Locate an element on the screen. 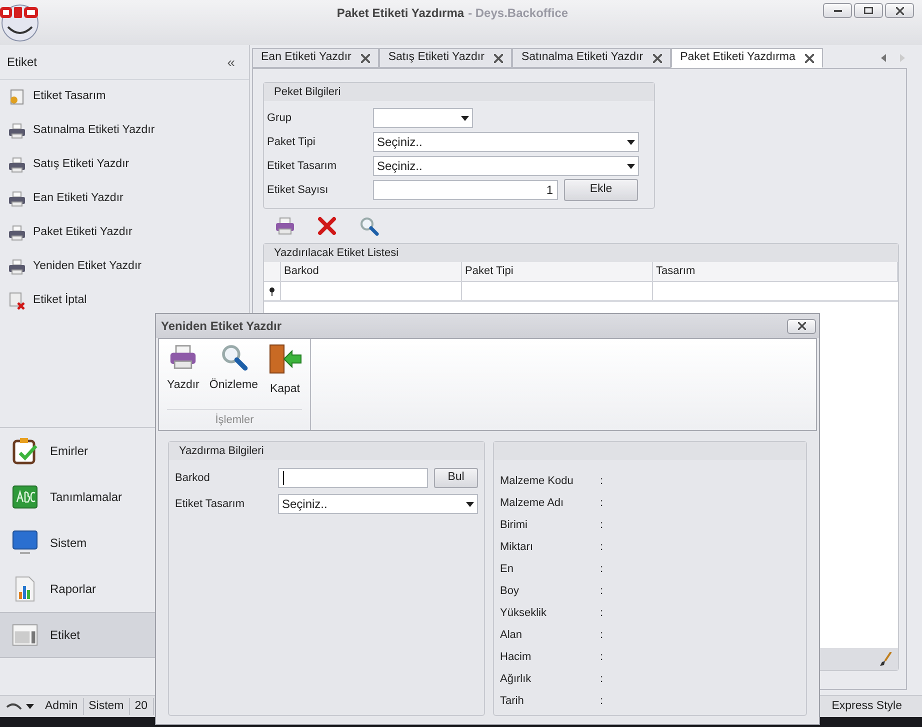  printer-icon is located at coordinates (183, 357).